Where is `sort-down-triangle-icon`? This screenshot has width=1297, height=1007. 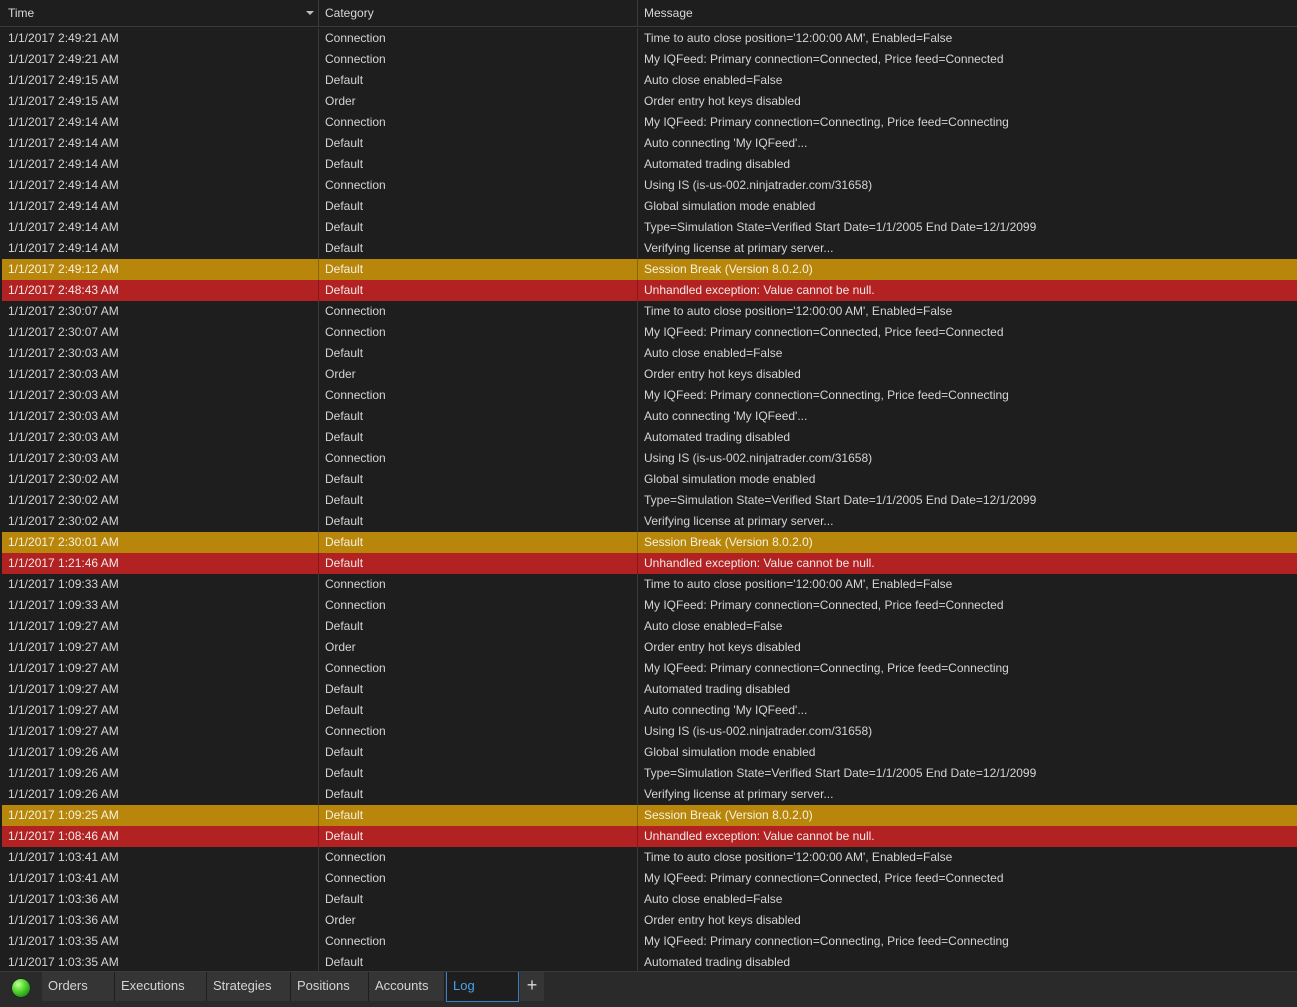 sort-down-triangle-icon is located at coordinates (310, 13).